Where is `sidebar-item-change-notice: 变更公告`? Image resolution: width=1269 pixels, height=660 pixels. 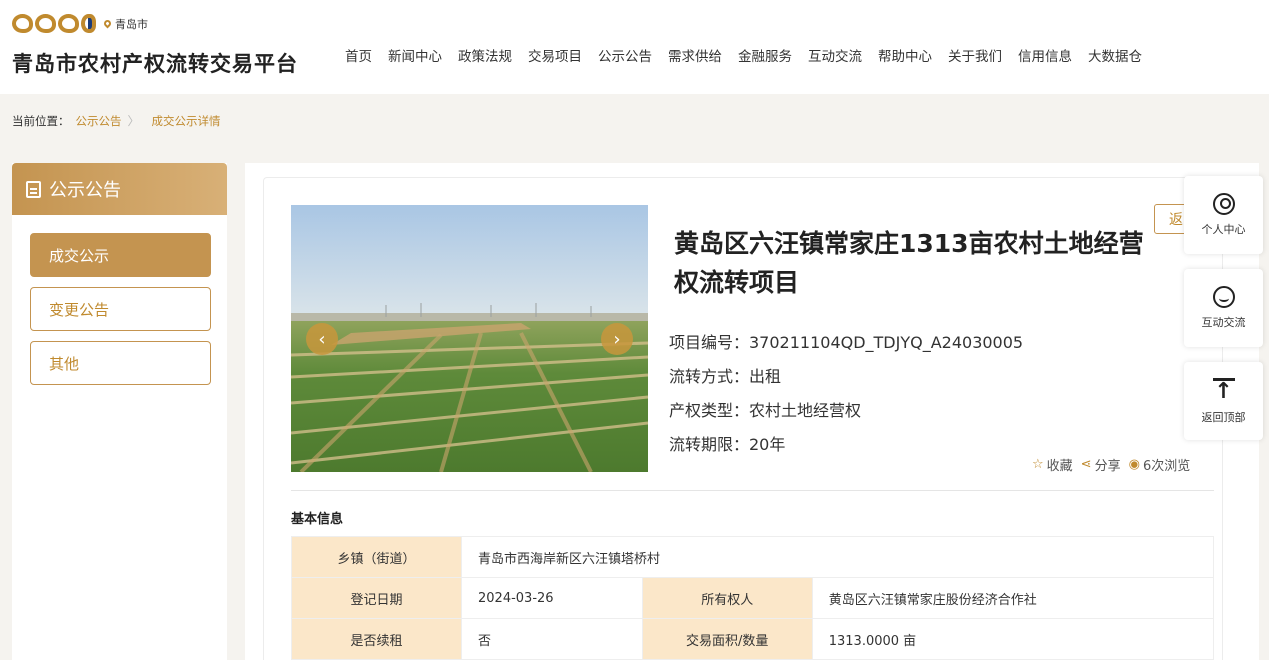 sidebar-item-change-notice: 变更公告 is located at coordinates (120, 309).